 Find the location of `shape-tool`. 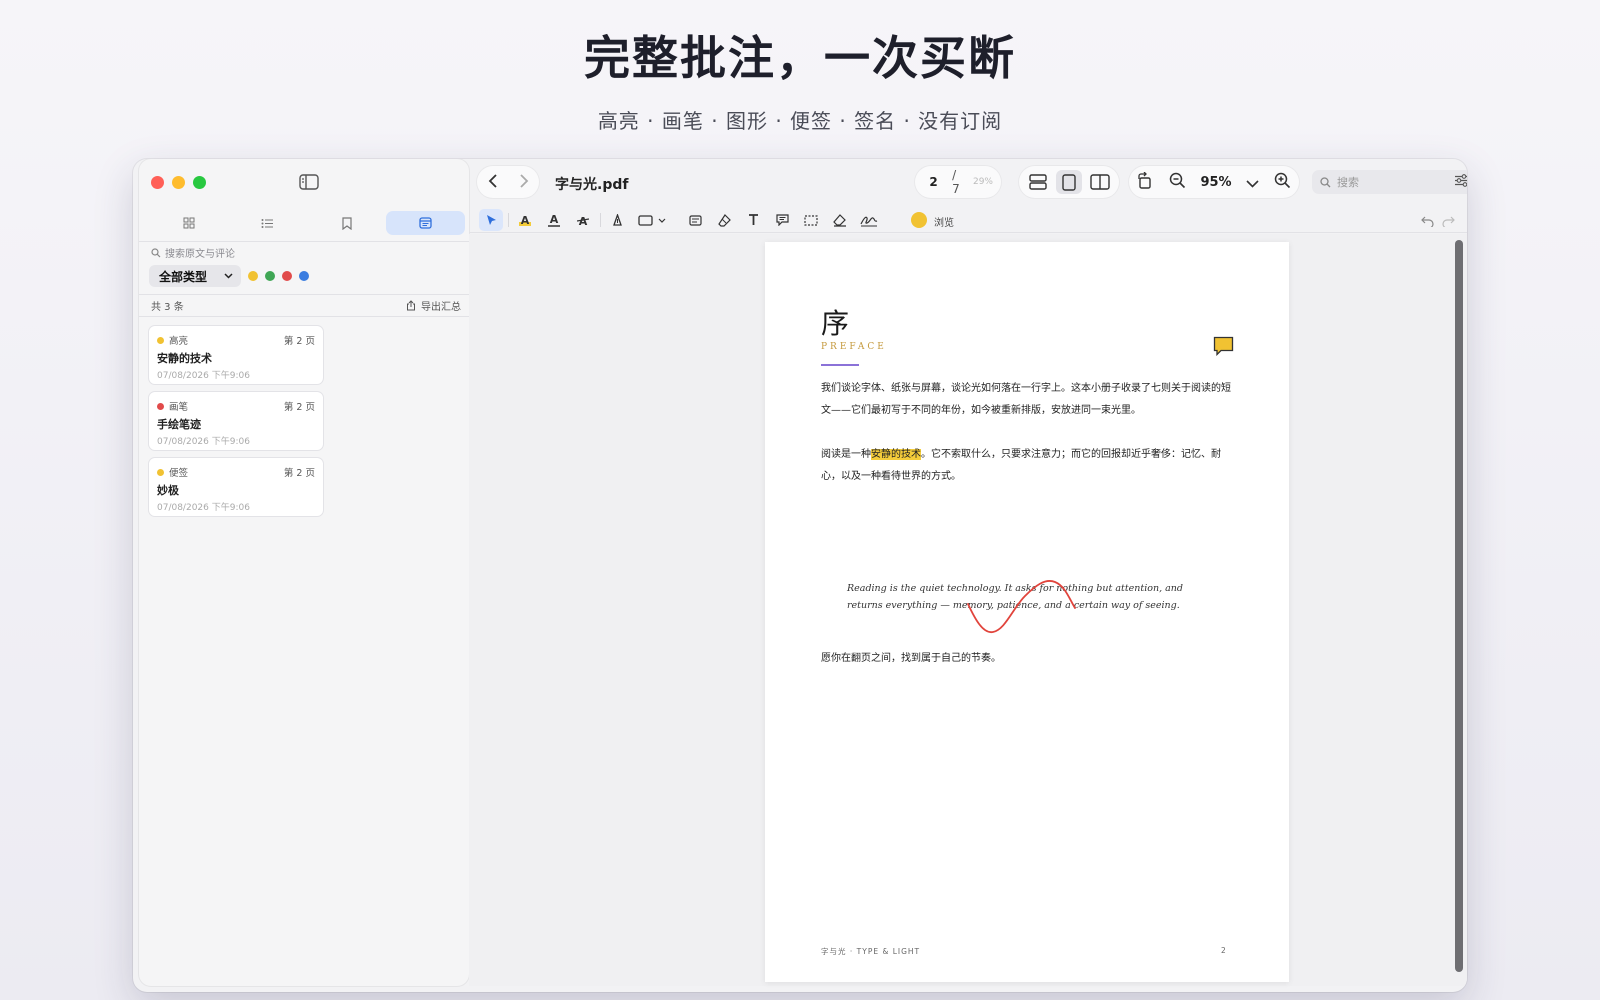

shape-tool is located at coordinates (645, 220).